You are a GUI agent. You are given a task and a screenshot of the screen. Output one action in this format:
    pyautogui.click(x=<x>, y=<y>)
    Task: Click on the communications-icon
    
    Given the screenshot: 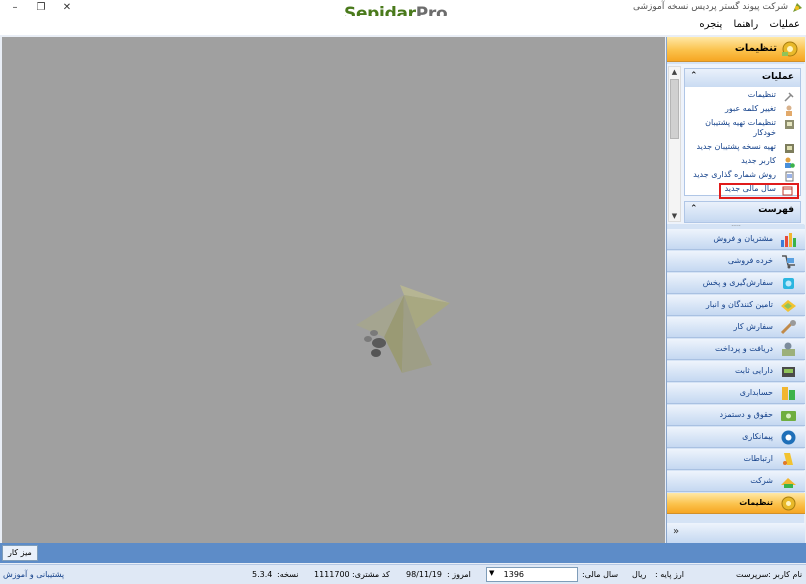 What is the action you would take?
    pyautogui.click(x=788, y=459)
    